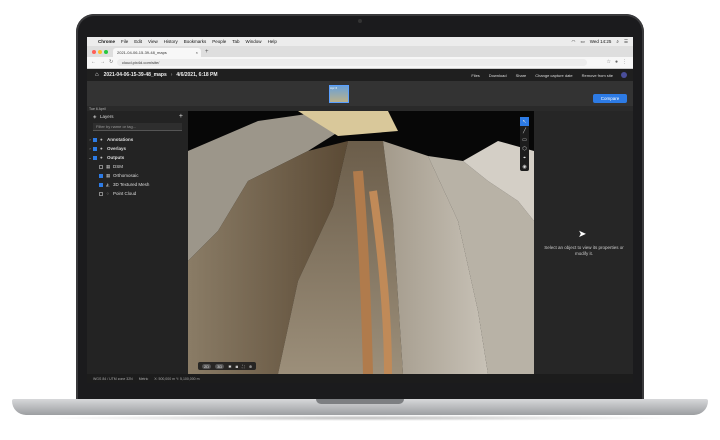 The image size is (720, 440). Describe the element at coordinates (106, 52) in the screenshot. I see `maximize-window-icon` at that location.